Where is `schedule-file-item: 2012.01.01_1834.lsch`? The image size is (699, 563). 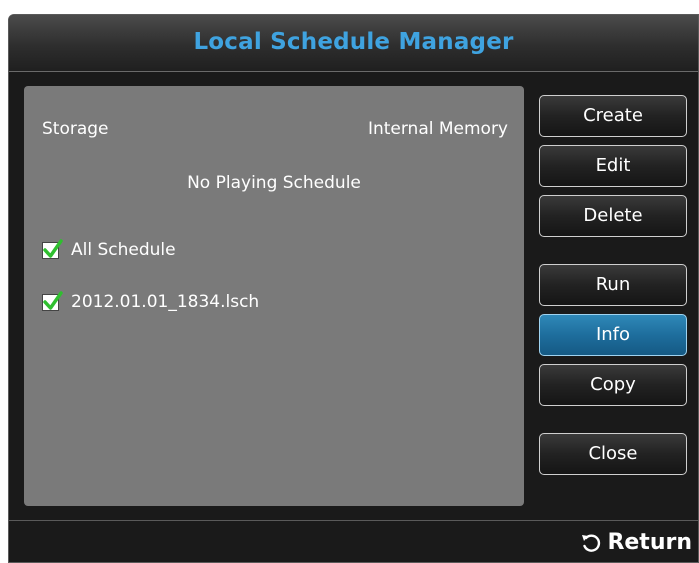
schedule-file-item: 2012.01.01_1834.lsch is located at coordinates (151, 301).